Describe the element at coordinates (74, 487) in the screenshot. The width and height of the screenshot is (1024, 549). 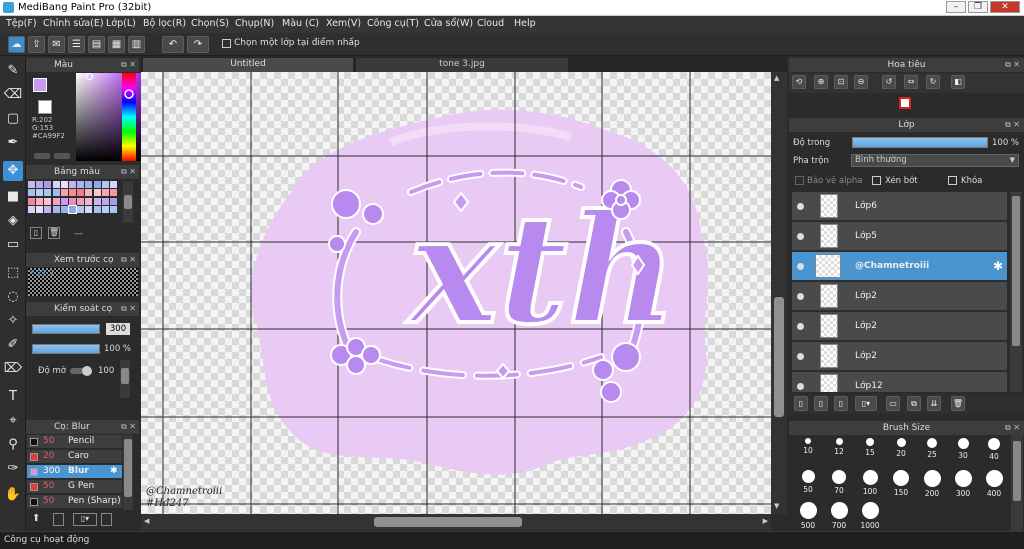
I see `brush-list-item: 50 G Pen` at that location.